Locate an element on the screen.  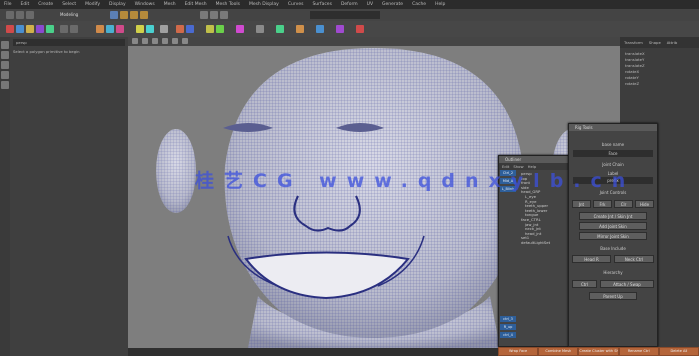
shelf-target-weld-icon is located at coordinates (150, 29).